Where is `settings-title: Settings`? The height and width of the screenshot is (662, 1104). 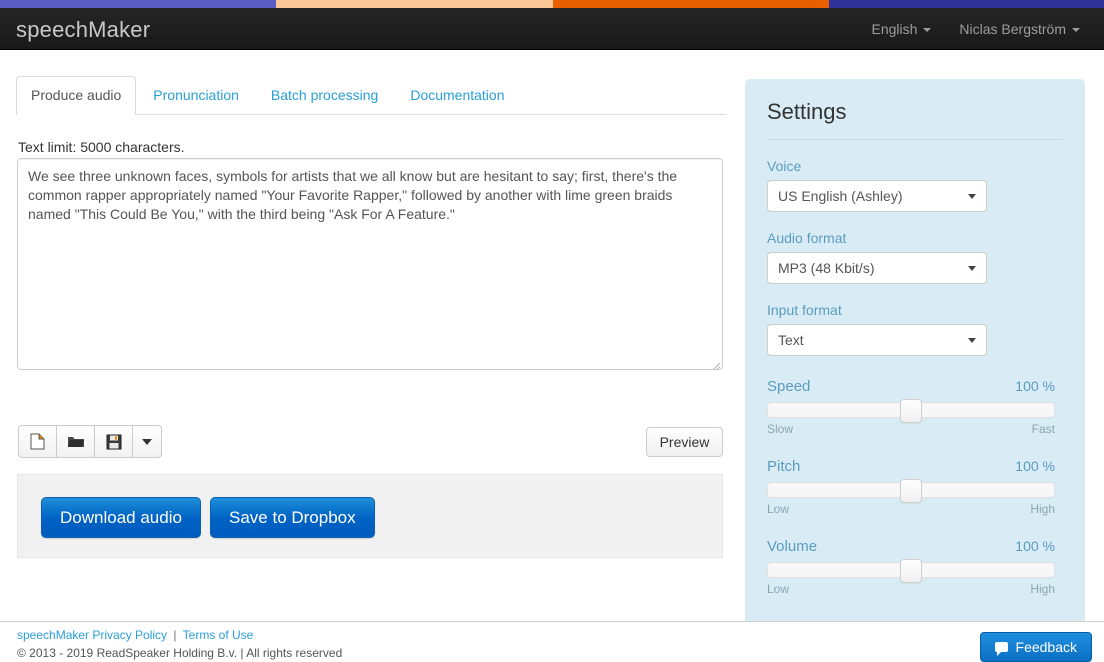
settings-title: Settings is located at coordinates (915, 119).